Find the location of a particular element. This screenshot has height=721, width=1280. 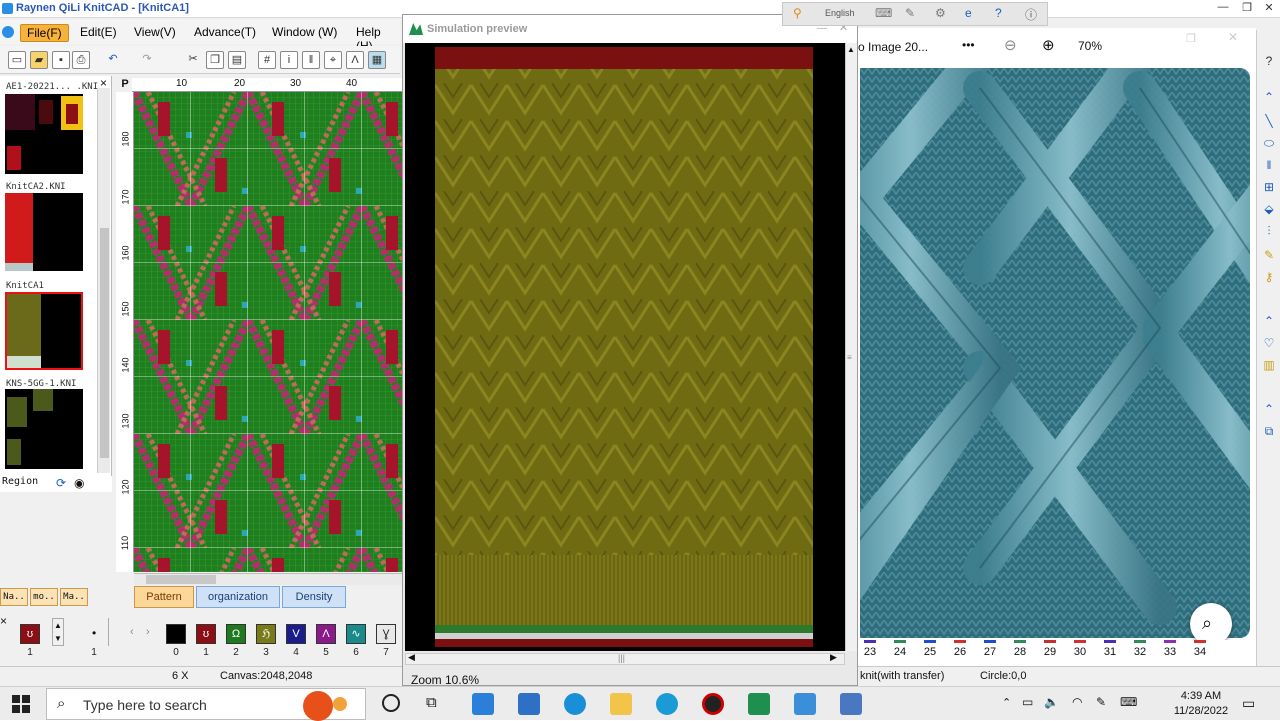

shape-tool-icon: ♡ is located at coordinates (1269, 344).